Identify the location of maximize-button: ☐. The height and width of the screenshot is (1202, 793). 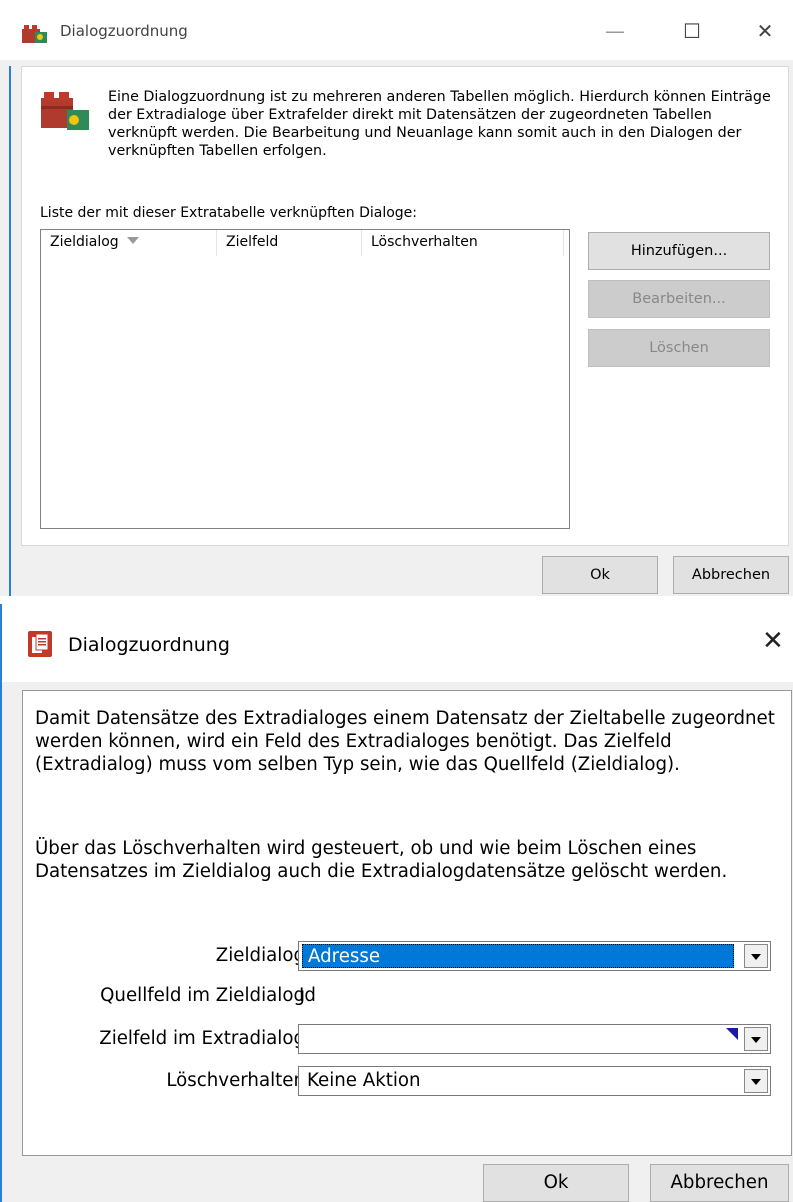
(692, 31).